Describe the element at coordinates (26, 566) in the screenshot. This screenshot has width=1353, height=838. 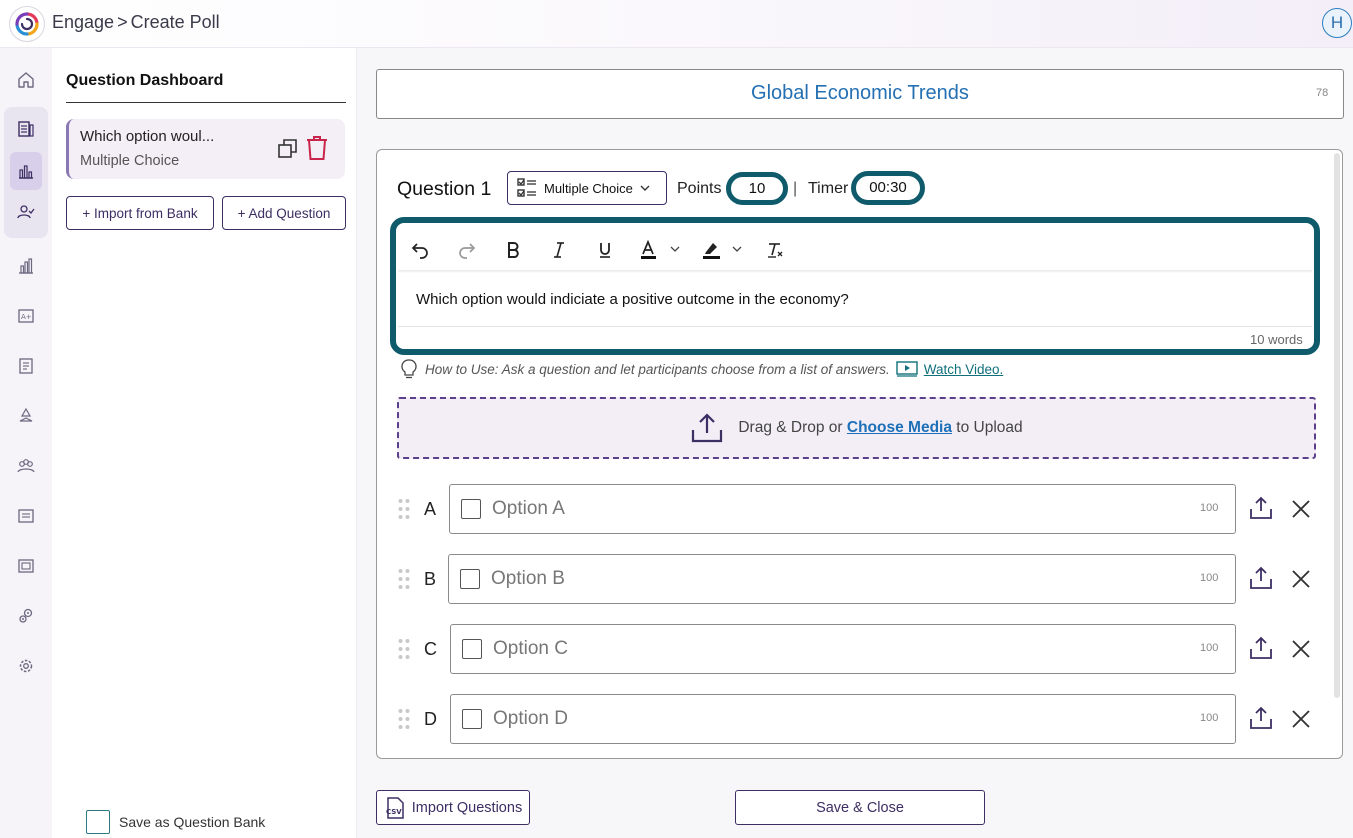
I see `gallery-icon` at that location.